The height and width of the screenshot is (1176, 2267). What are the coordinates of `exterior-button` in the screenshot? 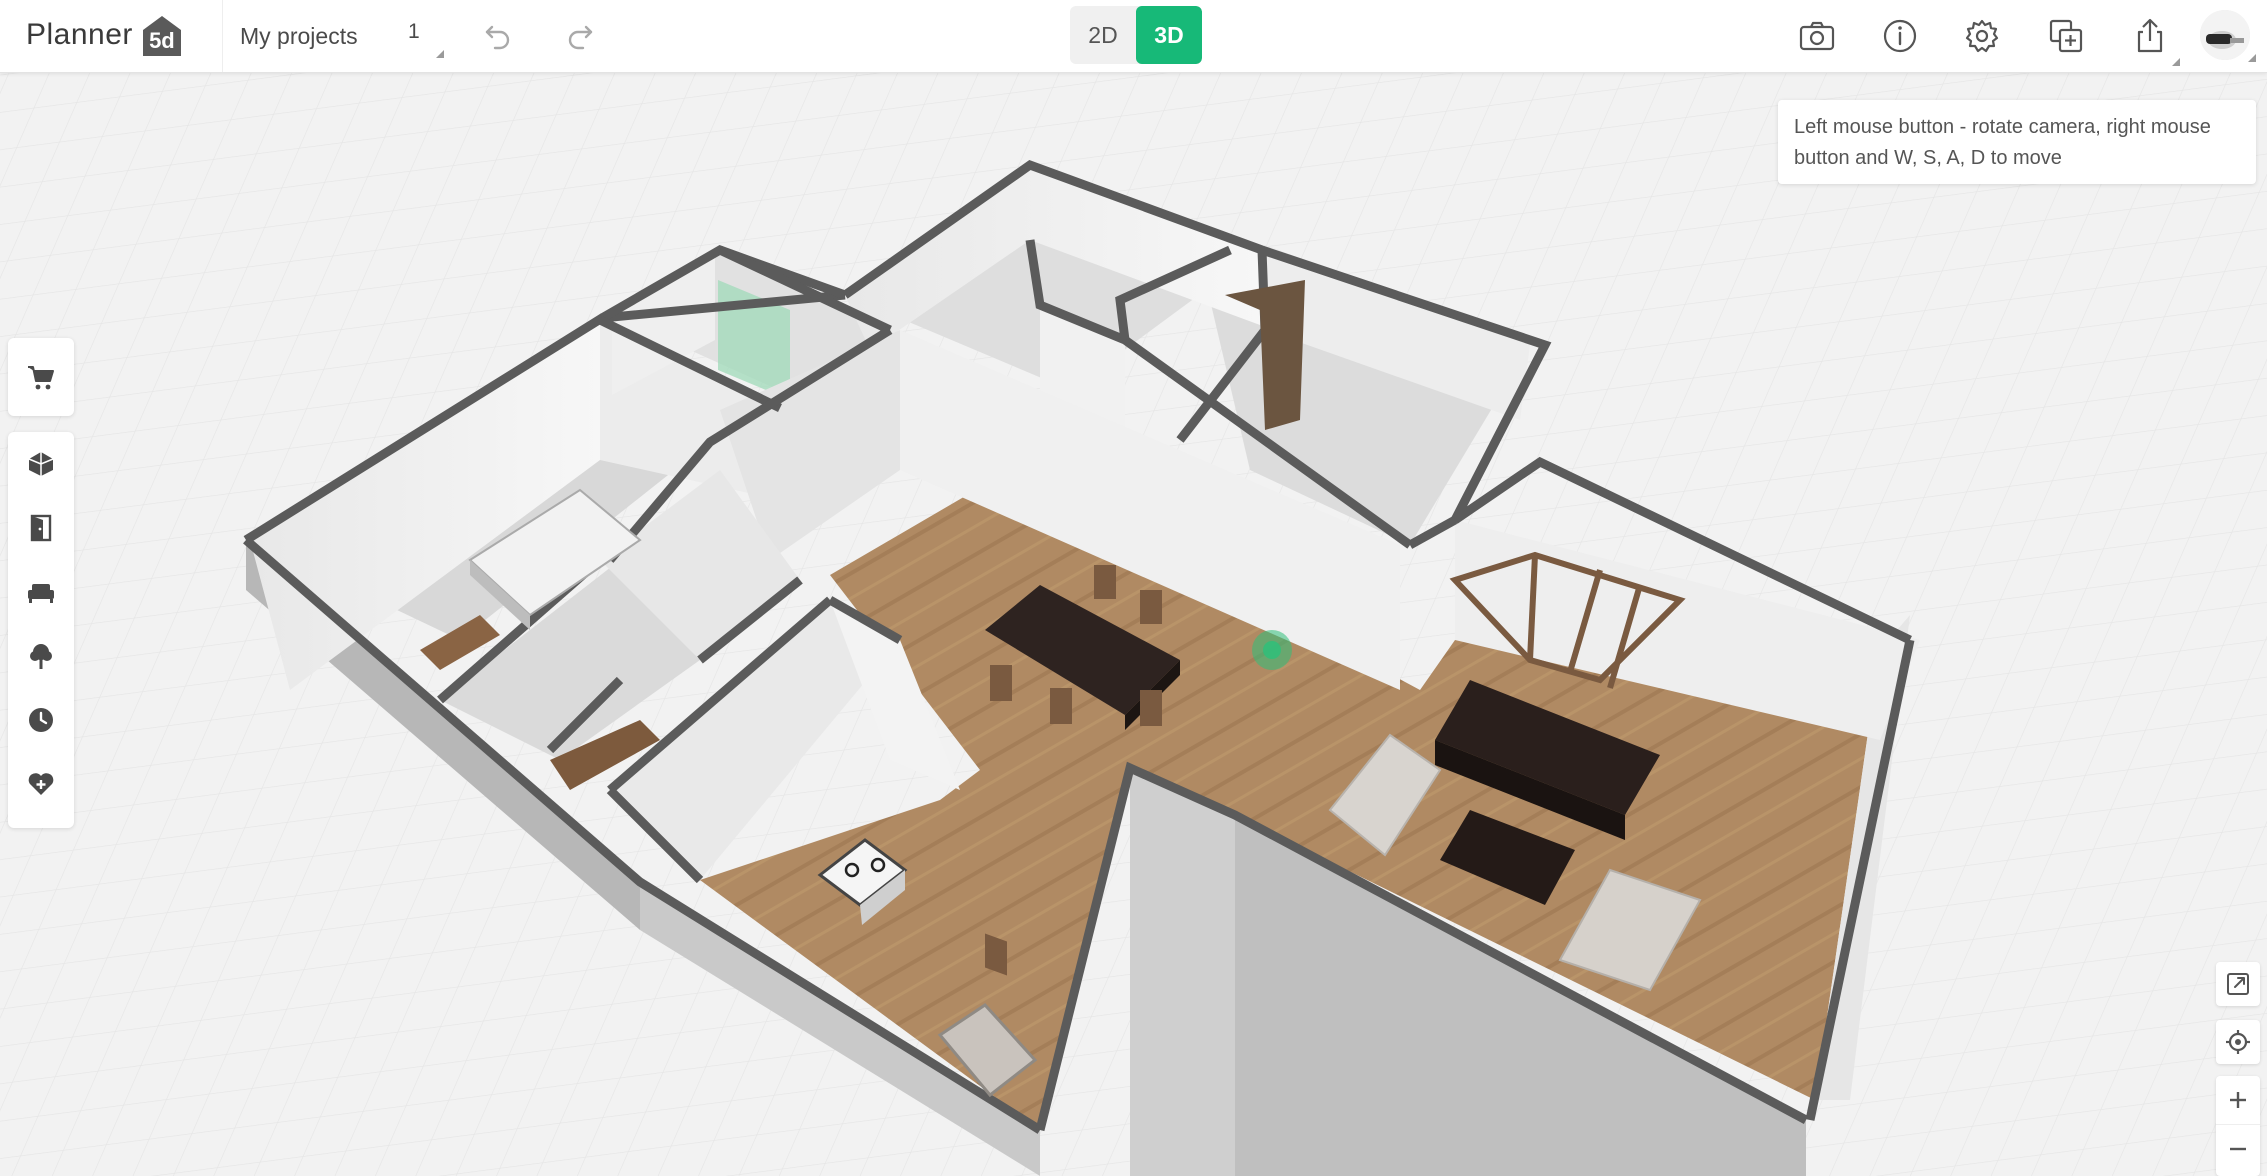 It's located at (41, 656).